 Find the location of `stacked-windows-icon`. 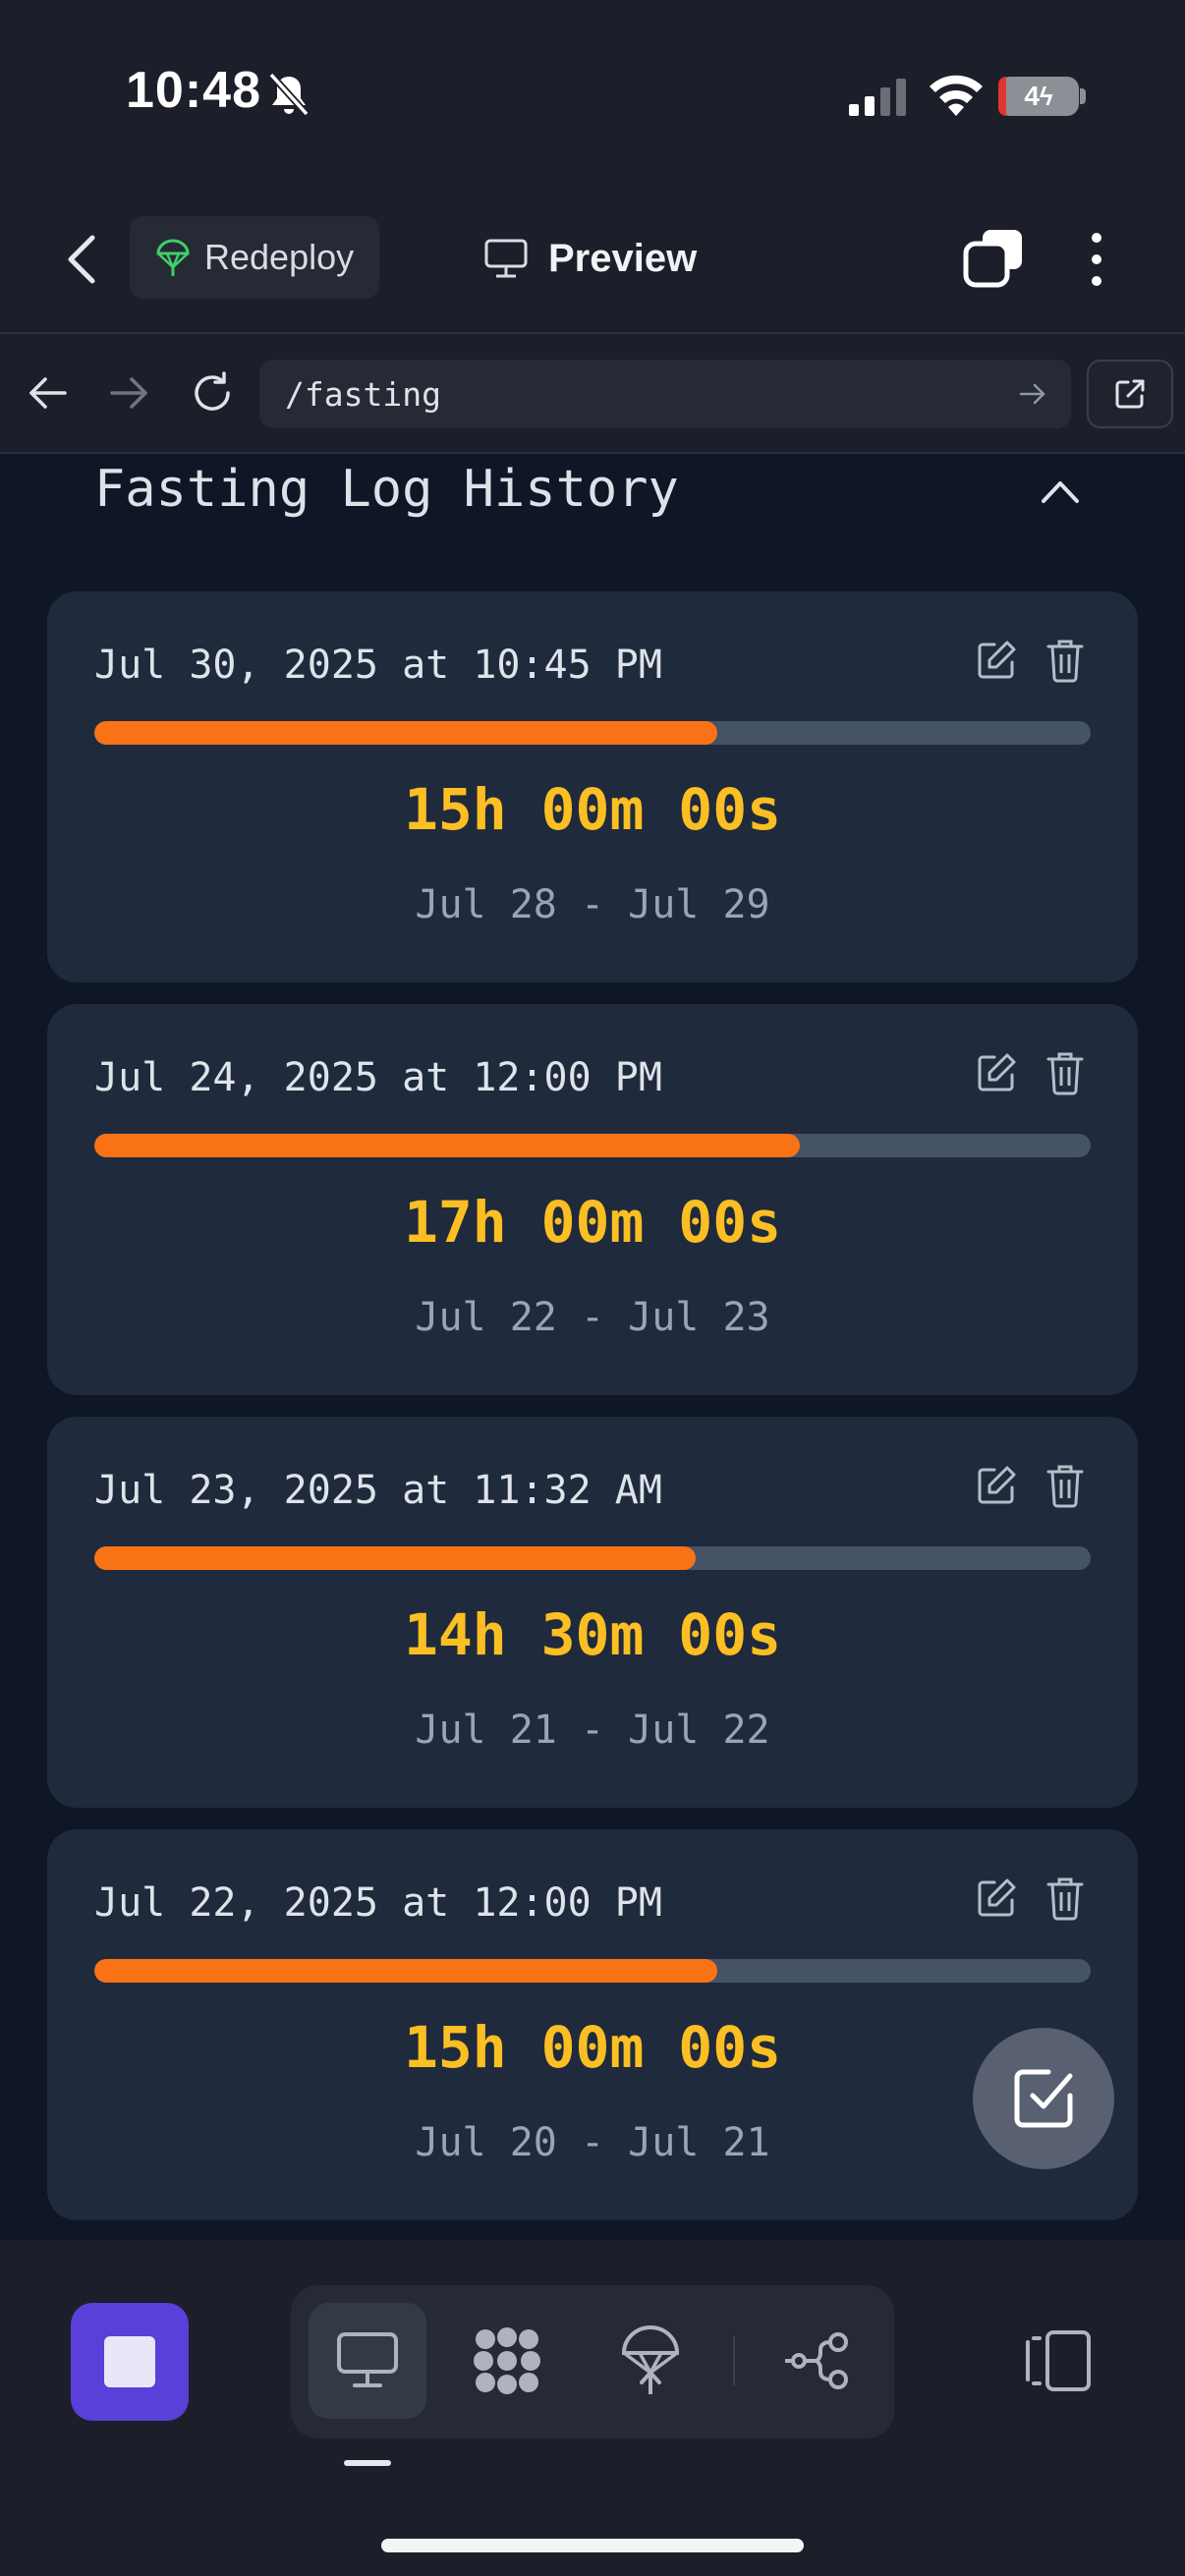

stacked-windows-icon is located at coordinates (994, 258).